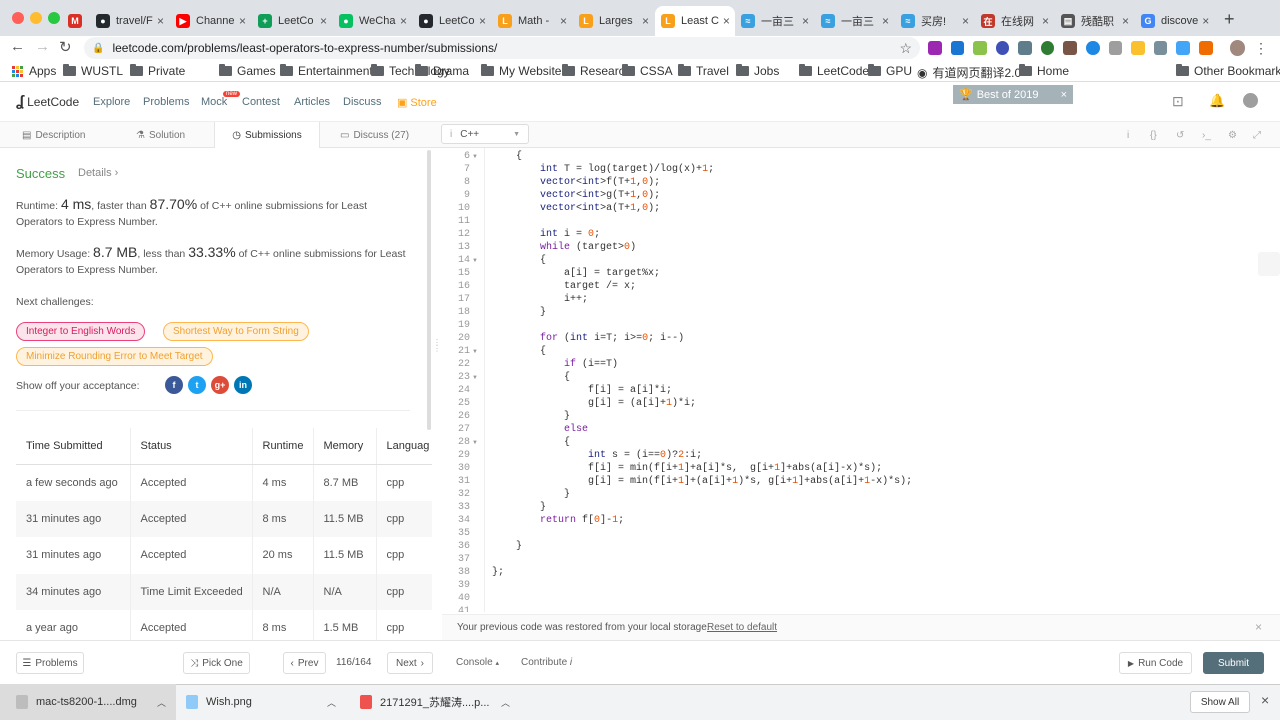 This screenshot has height=720, width=1280. I want to click on next-button: Next ›, so click(410, 663).